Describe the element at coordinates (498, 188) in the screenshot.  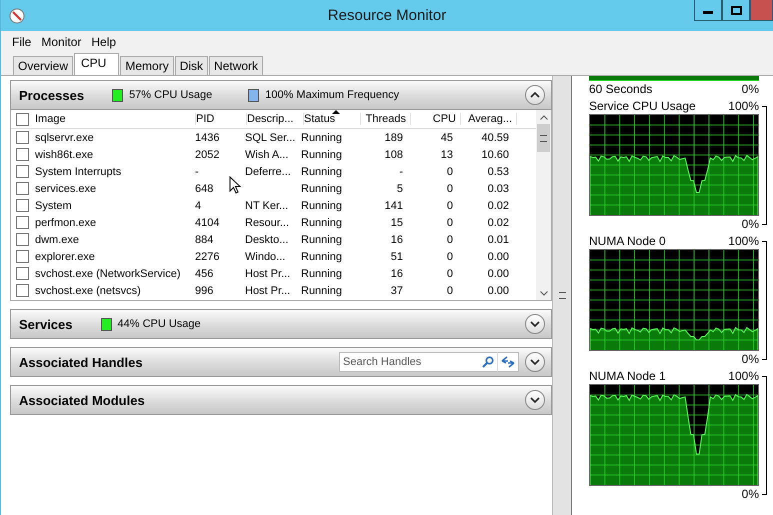
I see `table-cell: 0.03` at that location.